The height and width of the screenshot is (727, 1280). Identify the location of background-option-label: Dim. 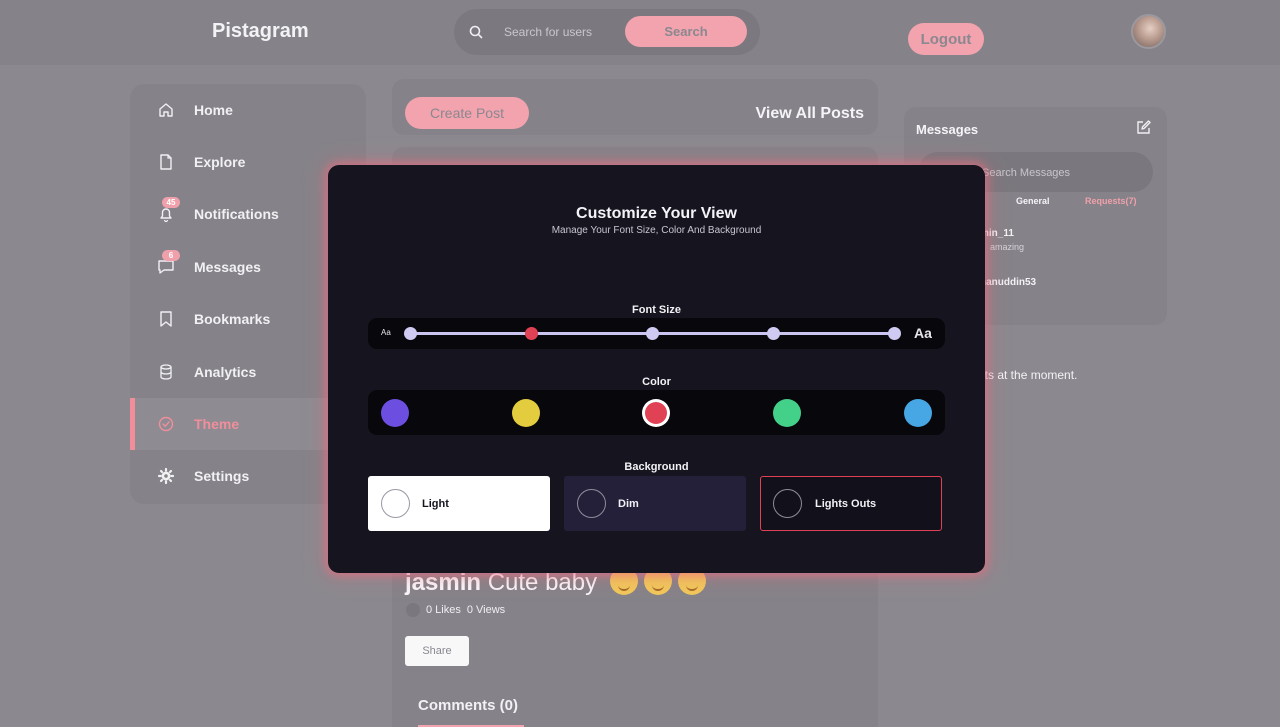
(628, 503).